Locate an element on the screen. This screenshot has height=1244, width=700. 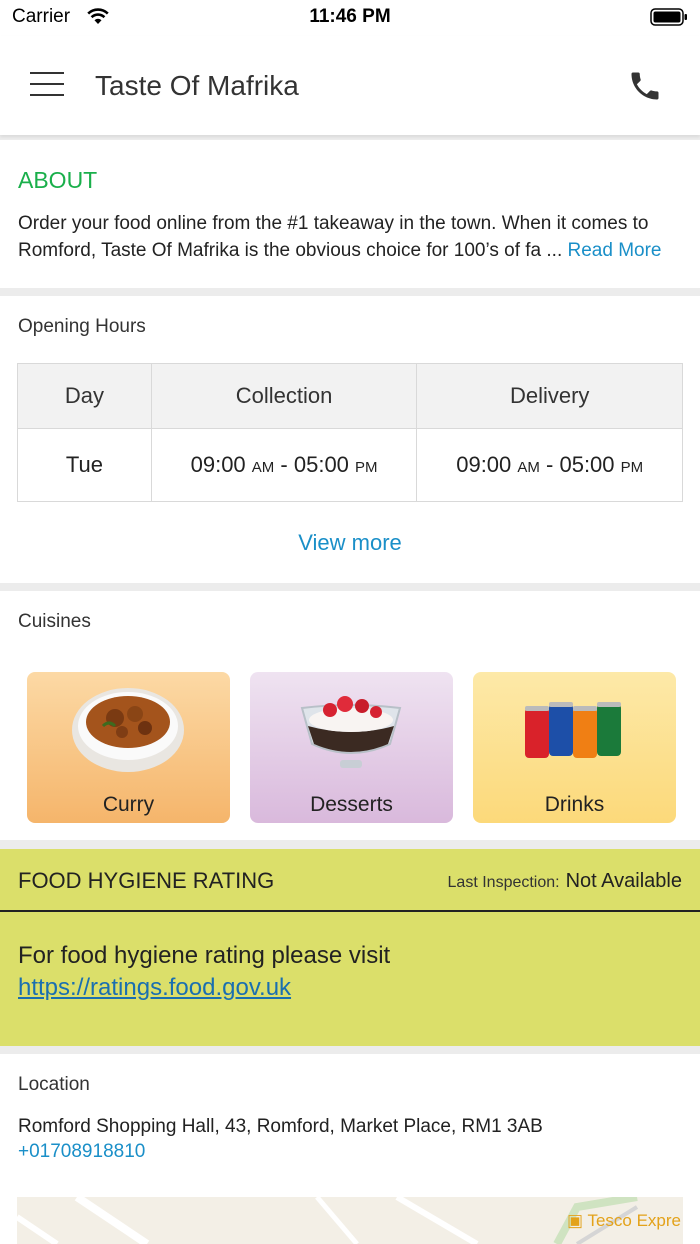
collection-hours-cell: 09:00 AM - 05:00 PM is located at coordinates (284, 465).